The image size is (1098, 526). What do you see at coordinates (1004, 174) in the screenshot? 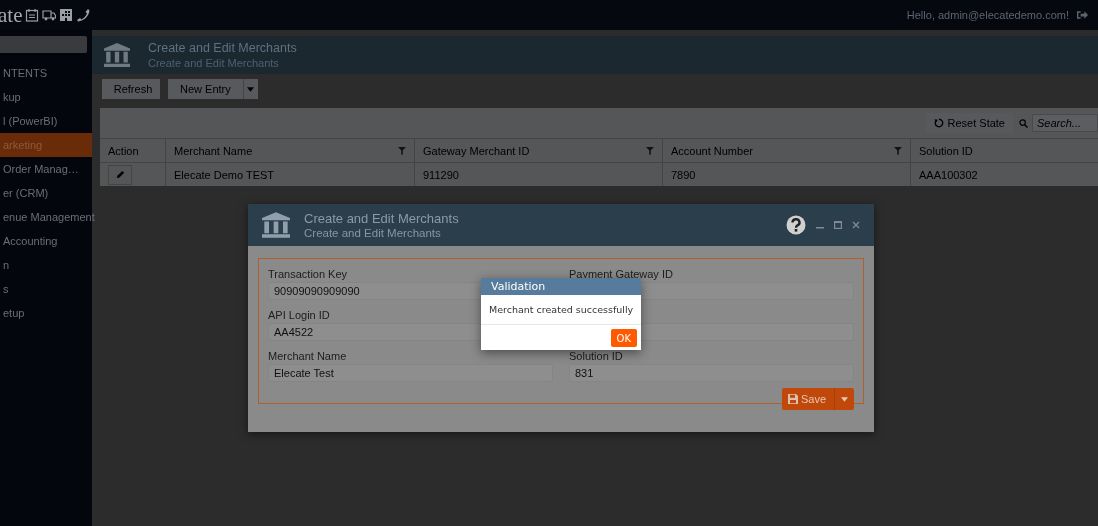
I see `table-cell: AAA100302` at bounding box center [1004, 174].